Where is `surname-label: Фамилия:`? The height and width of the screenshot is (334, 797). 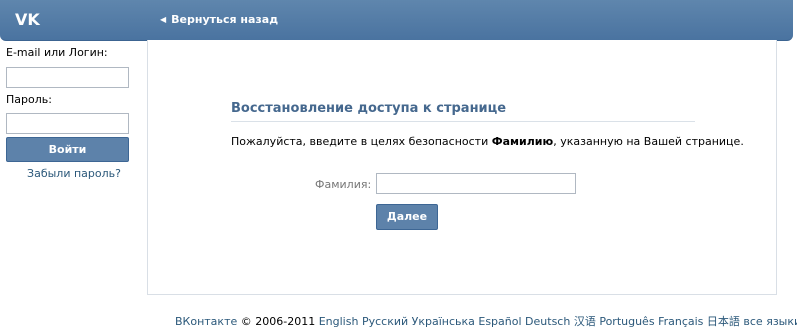
surname-label: Фамилия: is located at coordinates (343, 184).